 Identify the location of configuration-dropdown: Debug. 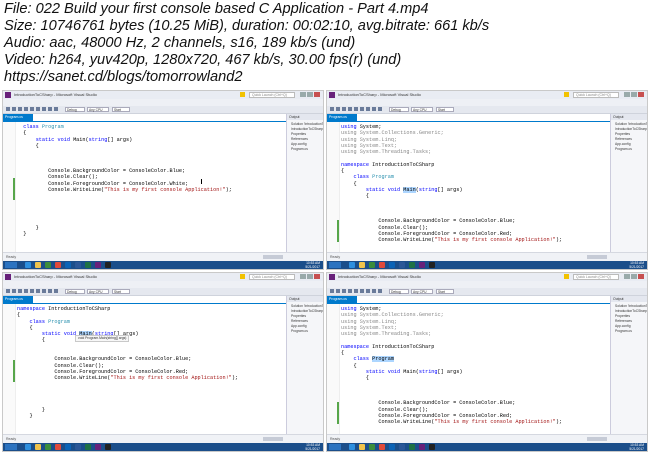
(75, 291).